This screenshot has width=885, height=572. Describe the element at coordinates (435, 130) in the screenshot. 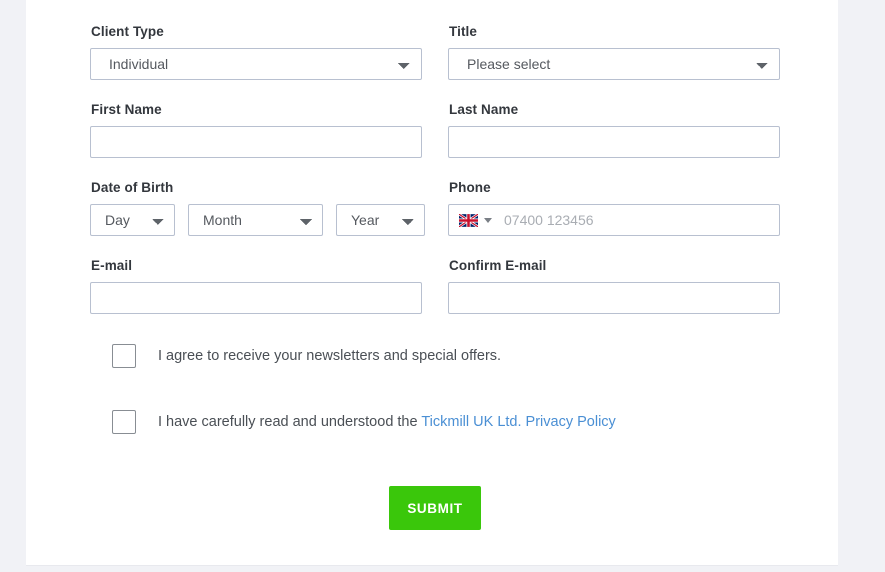

I see `form-row-names: First Name Last Name` at that location.